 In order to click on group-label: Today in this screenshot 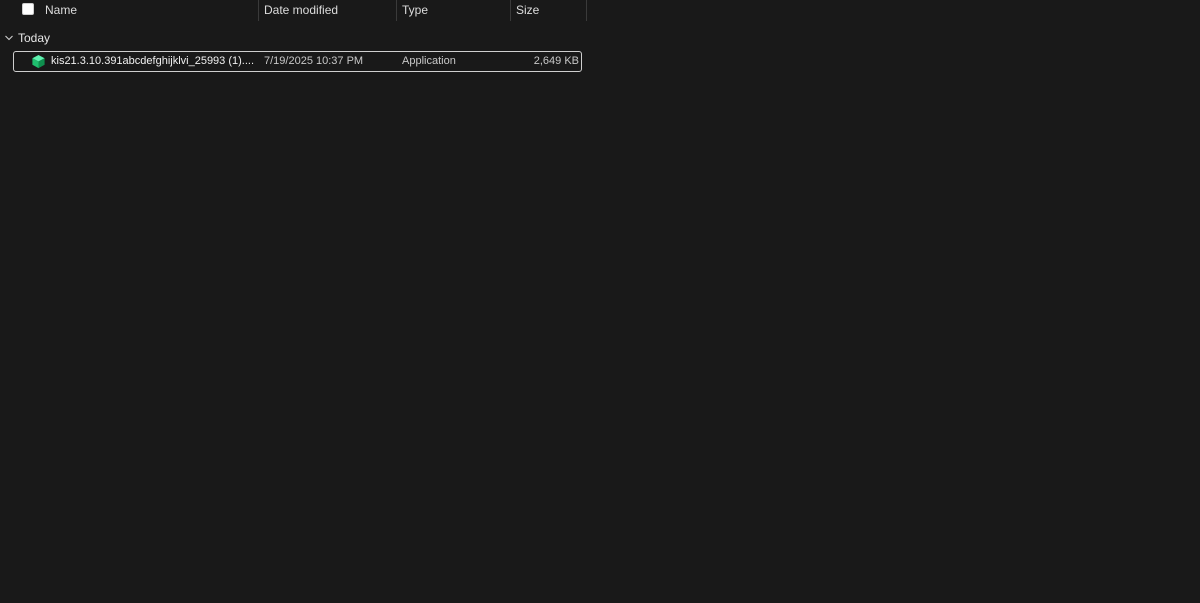, I will do `click(34, 38)`.